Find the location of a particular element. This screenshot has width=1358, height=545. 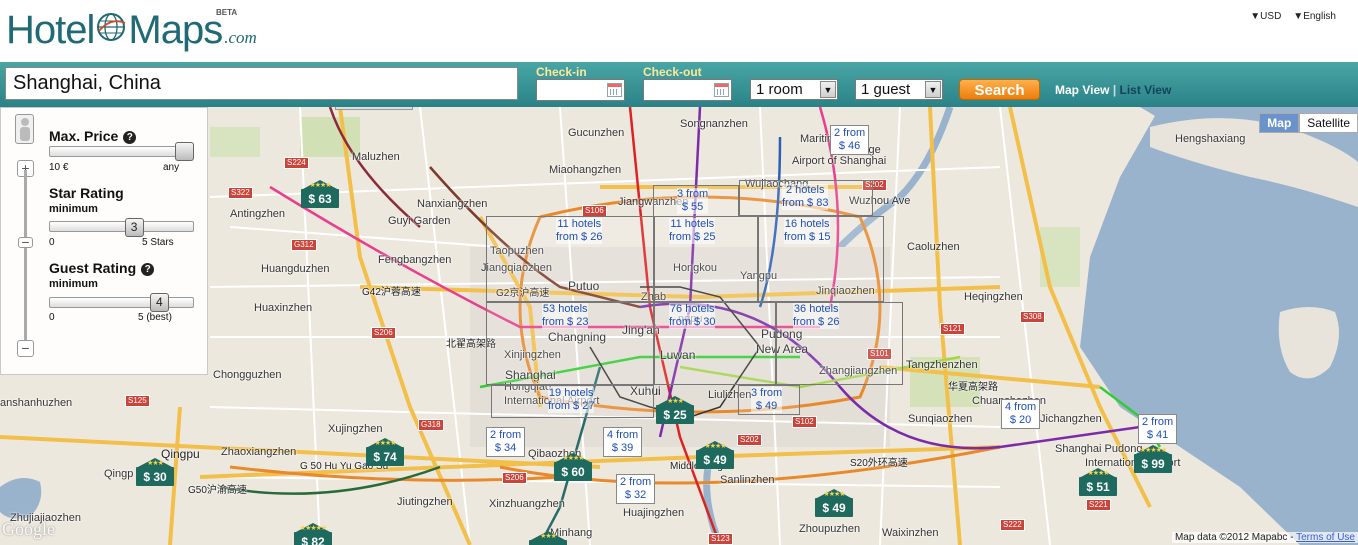

header: Hotel Maps .com BETA ▼USD ▼English is located at coordinates (679, 31).